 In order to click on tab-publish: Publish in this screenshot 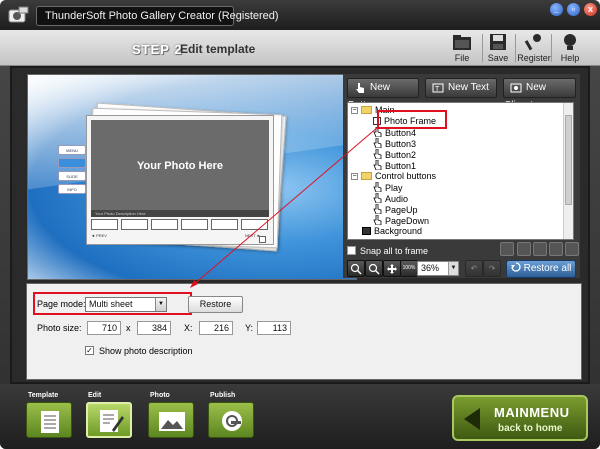, I will do `click(234, 417)`.